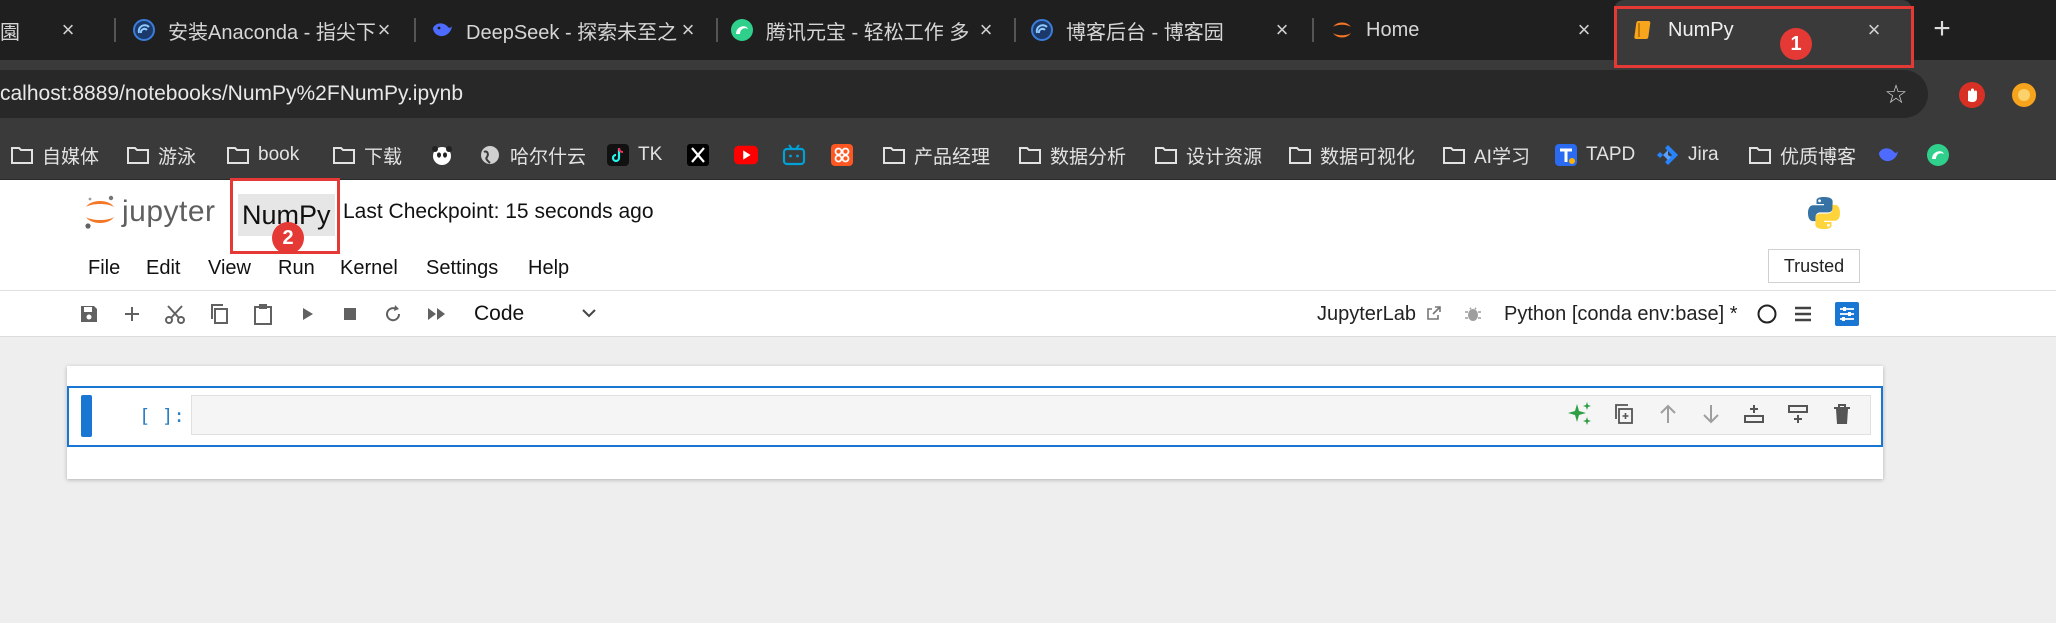 The height and width of the screenshot is (623, 2056). I want to click on bookmark-item: Jira, so click(1687, 155).